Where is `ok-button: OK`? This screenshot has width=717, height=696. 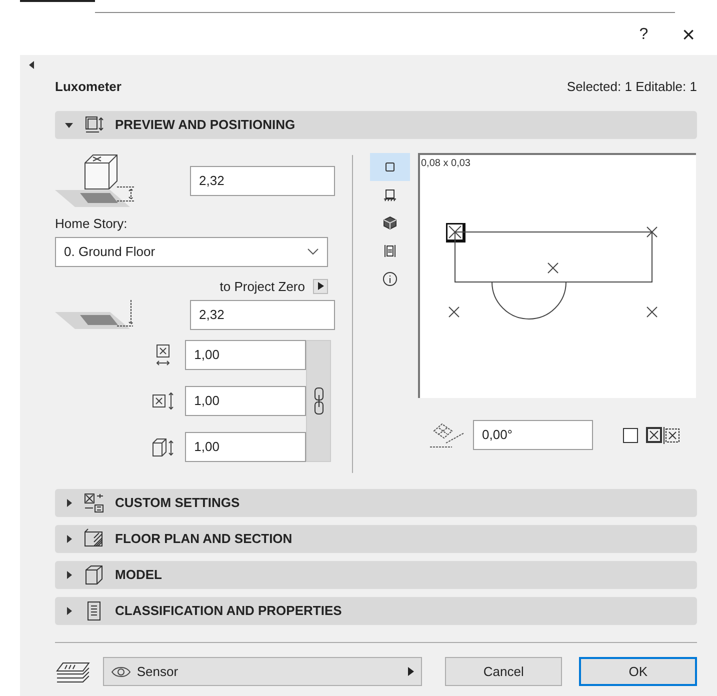
ok-button: OK is located at coordinates (638, 671).